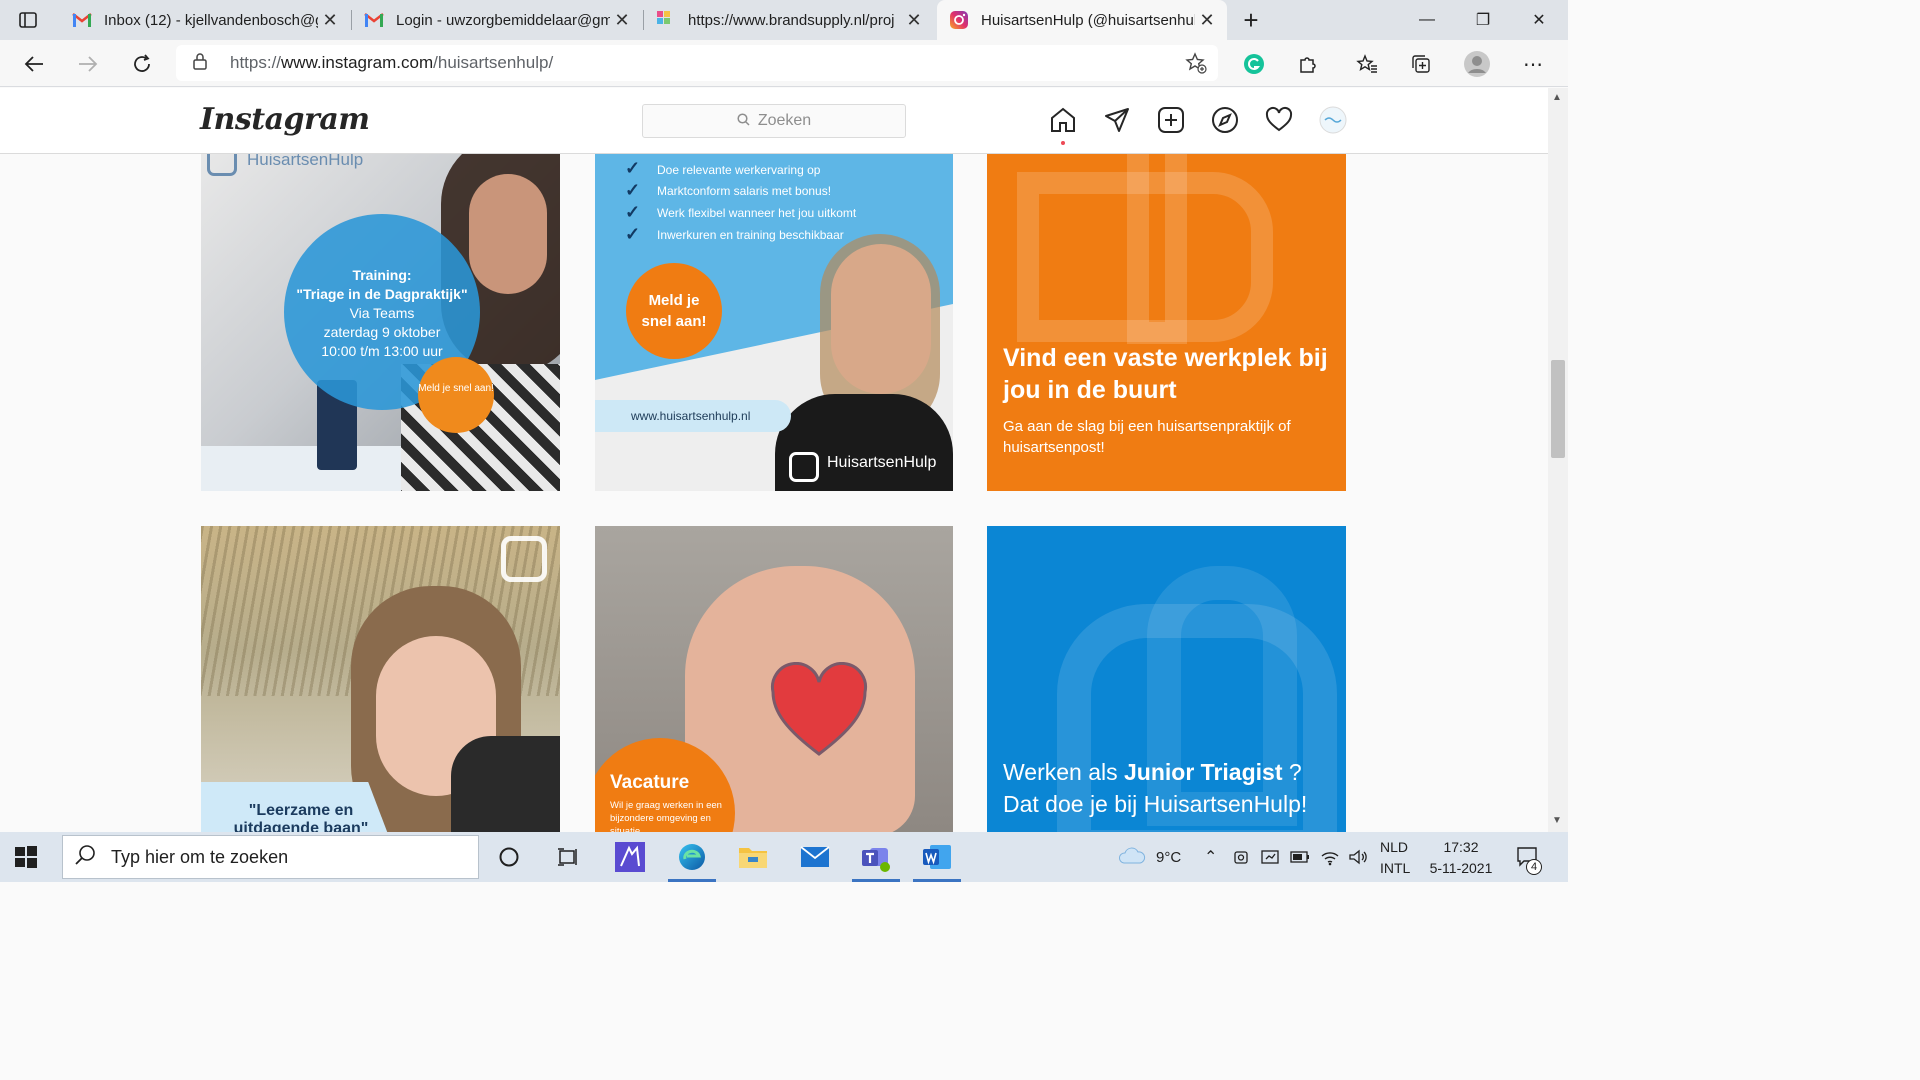 This screenshot has height=1080, width=1920. I want to click on post-detail-line: zaterdag 9 oktober, so click(382, 332).